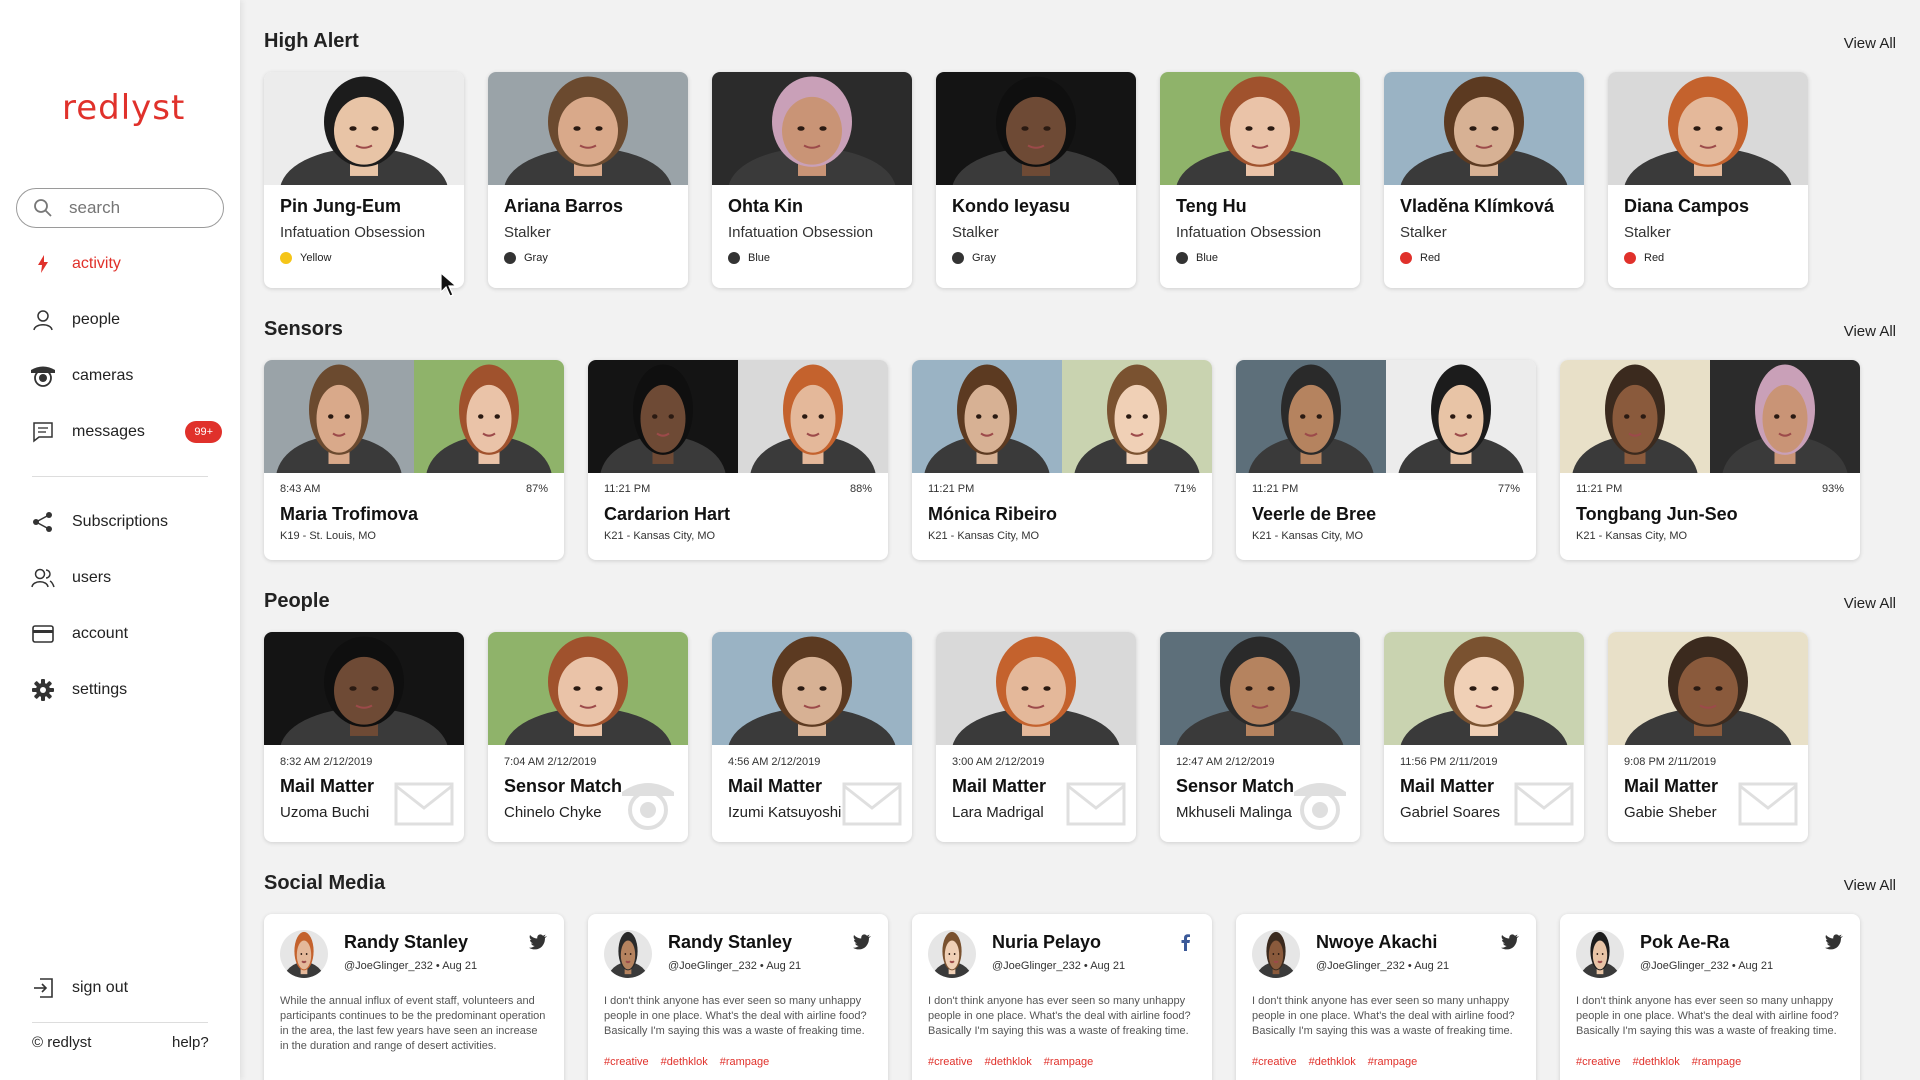 This screenshot has width=1920, height=1080. I want to click on alert-card: Teng Hu Infatuation Obsession Blue, so click(1260, 180).